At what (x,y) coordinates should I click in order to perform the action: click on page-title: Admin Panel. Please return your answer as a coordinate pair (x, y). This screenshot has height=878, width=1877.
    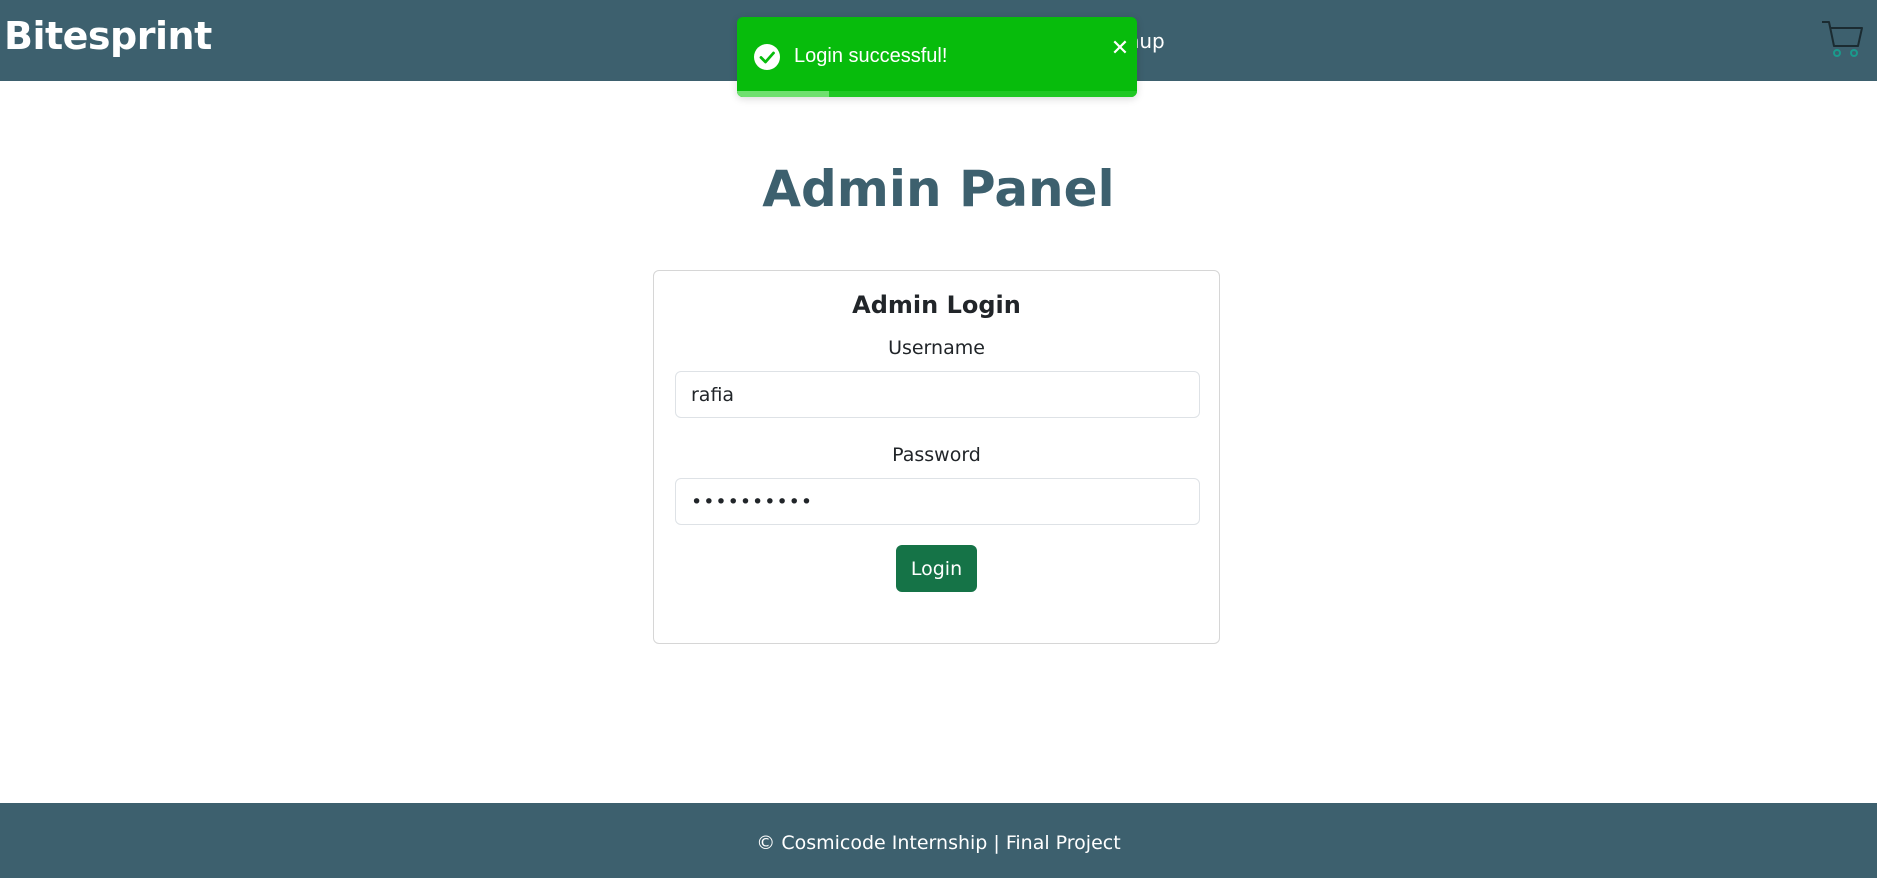
    Looking at the image, I should click on (938, 189).